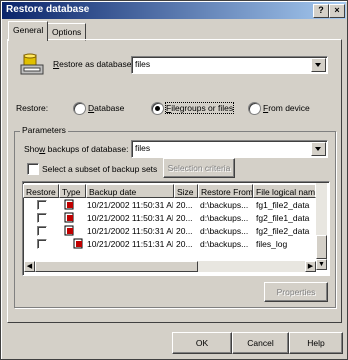 This screenshot has height=360, width=348. What do you see at coordinates (229, 65) in the screenshot?
I see `restore-as-database-combo: files` at bounding box center [229, 65].